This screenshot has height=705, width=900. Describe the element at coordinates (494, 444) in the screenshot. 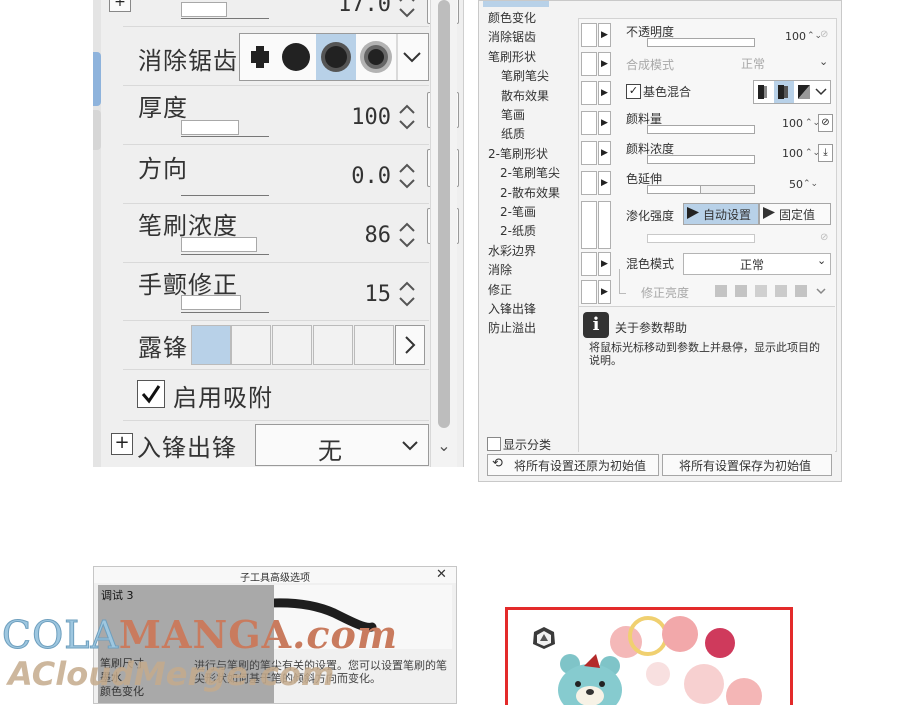

I see `show-categories-checkbox` at that location.